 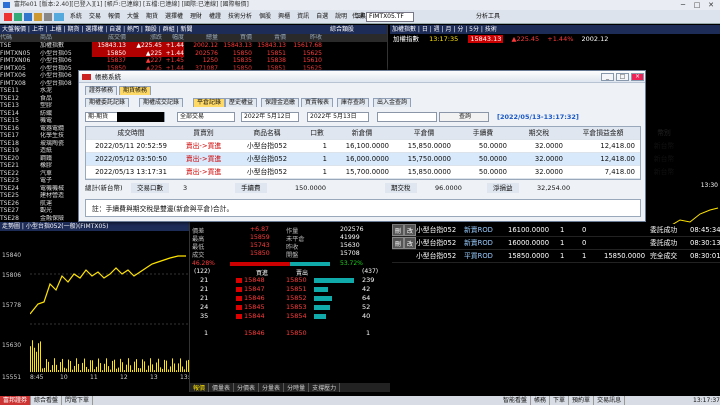 What do you see at coordinates (267, 133) in the screenshot?
I see `column-header: 商品名稱` at bounding box center [267, 133].